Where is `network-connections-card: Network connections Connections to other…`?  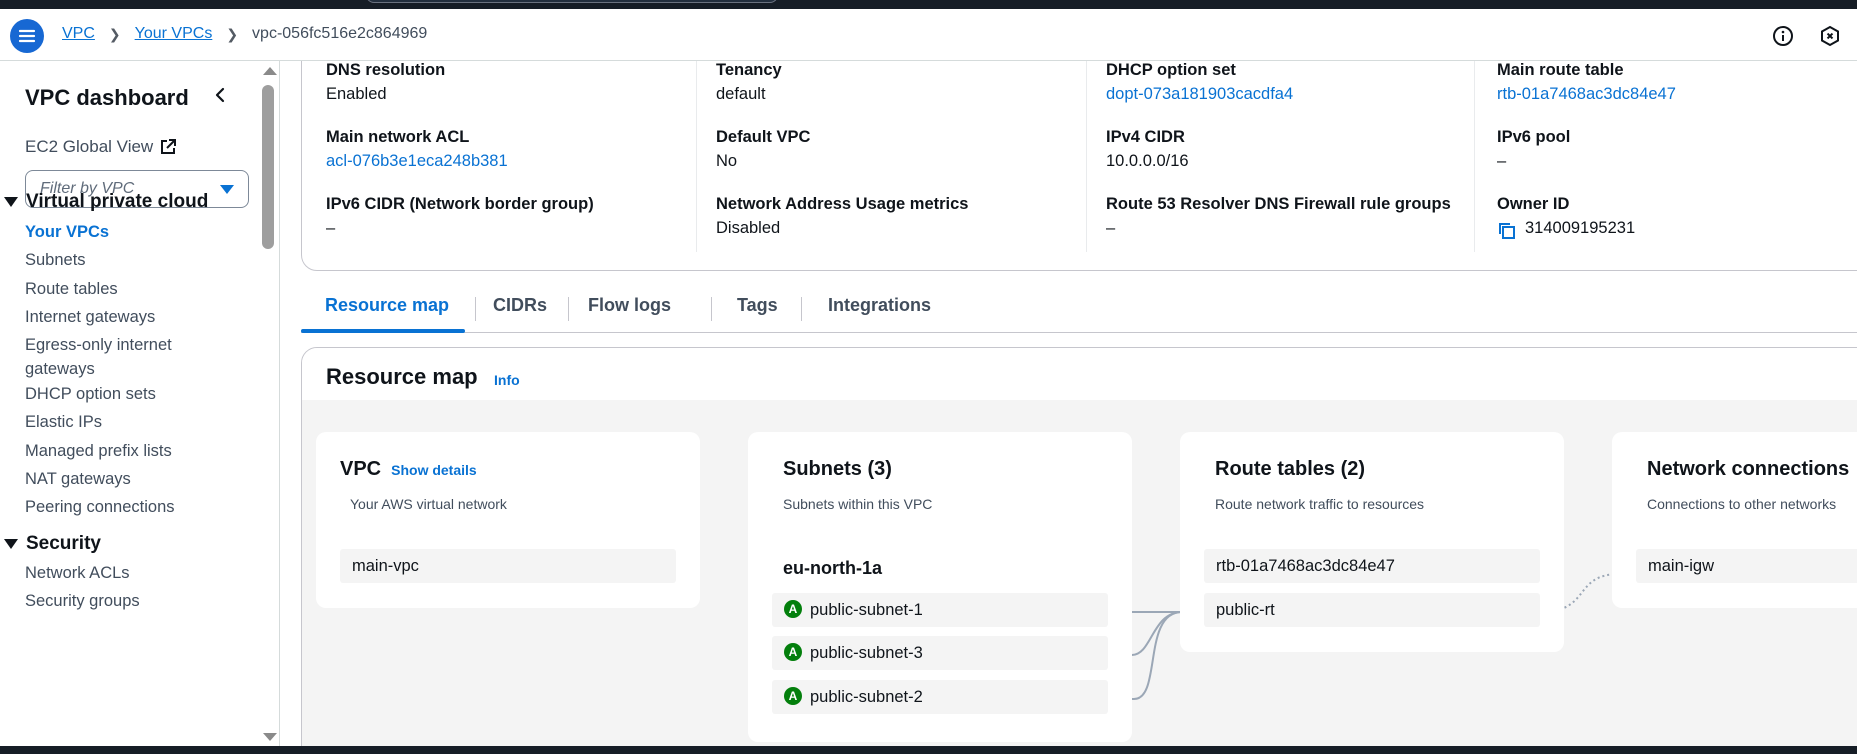 network-connections-card: Network connections Connections to other… is located at coordinates (1734, 520).